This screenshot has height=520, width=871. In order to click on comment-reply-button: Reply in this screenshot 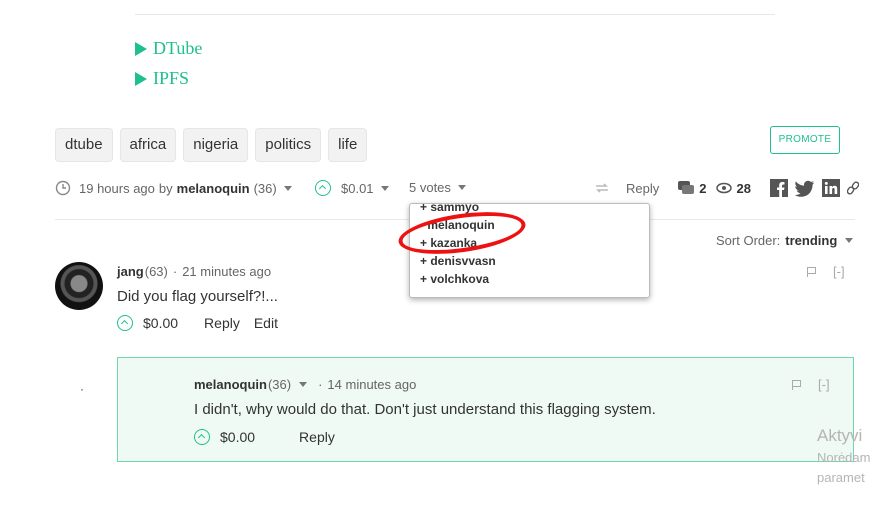, I will do `click(222, 323)`.